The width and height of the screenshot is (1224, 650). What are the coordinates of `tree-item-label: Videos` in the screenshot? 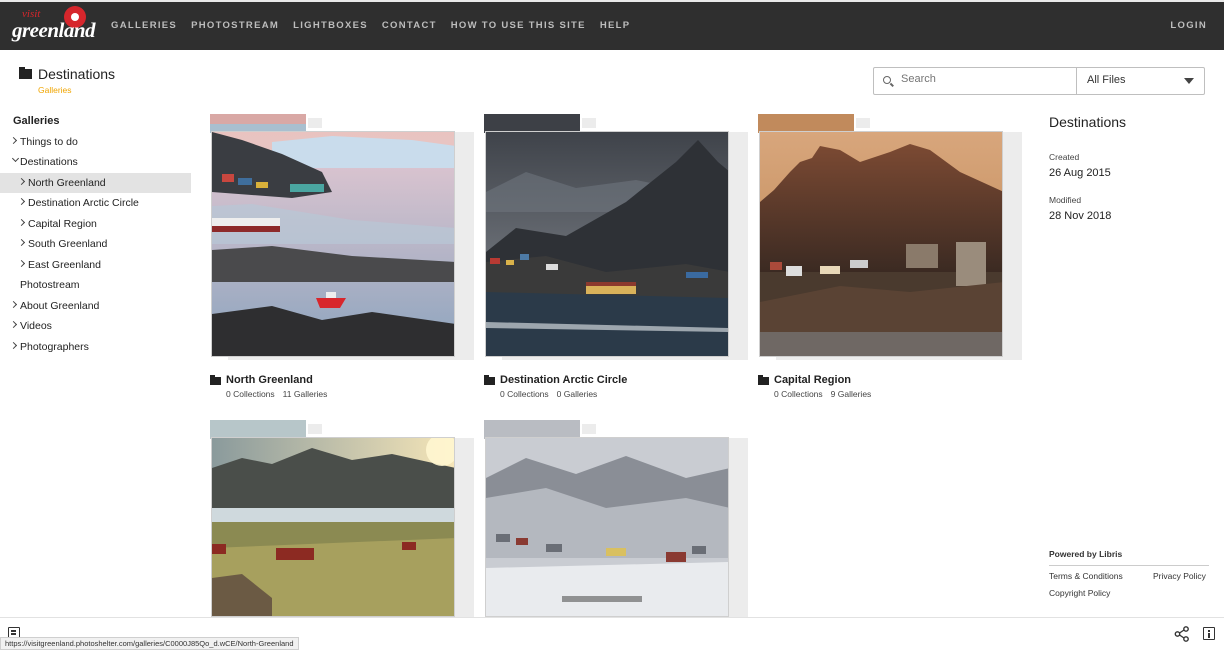 It's located at (36, 326).